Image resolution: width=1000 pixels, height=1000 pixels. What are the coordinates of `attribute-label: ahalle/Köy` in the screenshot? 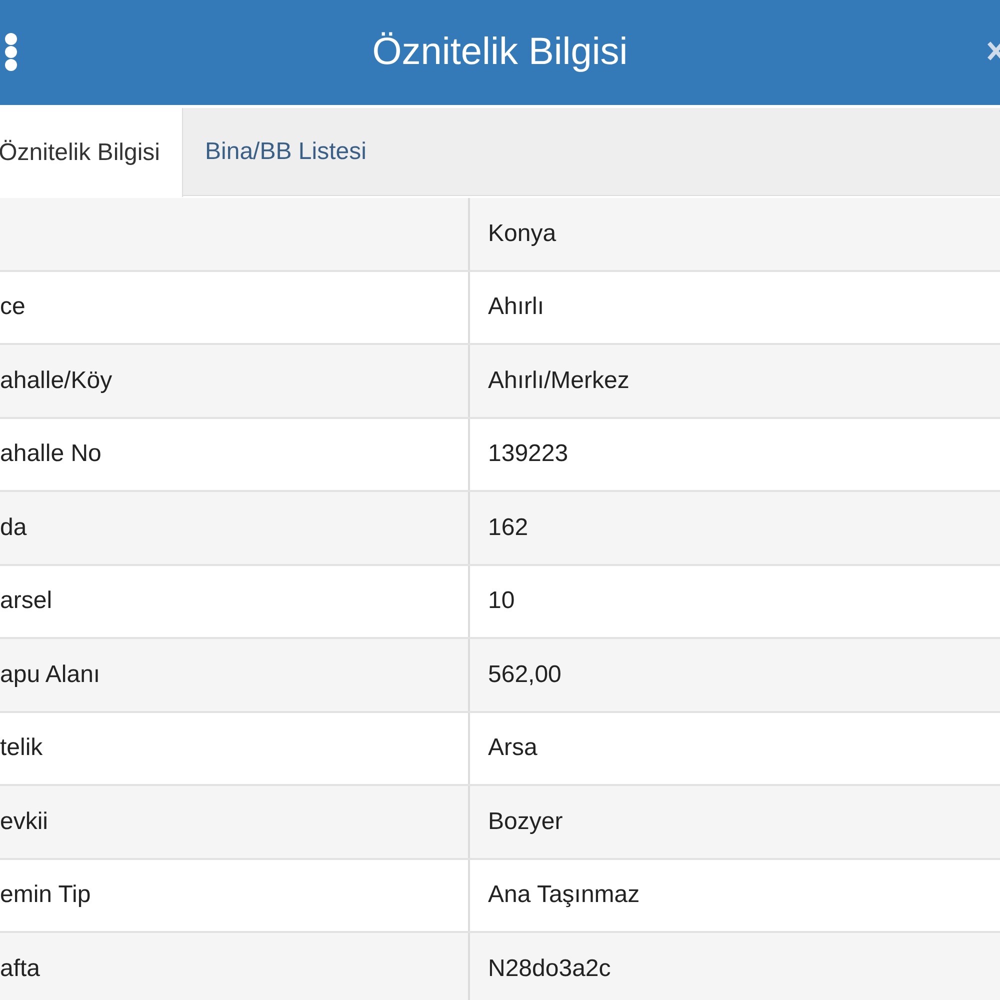 It's located at (56, 380).